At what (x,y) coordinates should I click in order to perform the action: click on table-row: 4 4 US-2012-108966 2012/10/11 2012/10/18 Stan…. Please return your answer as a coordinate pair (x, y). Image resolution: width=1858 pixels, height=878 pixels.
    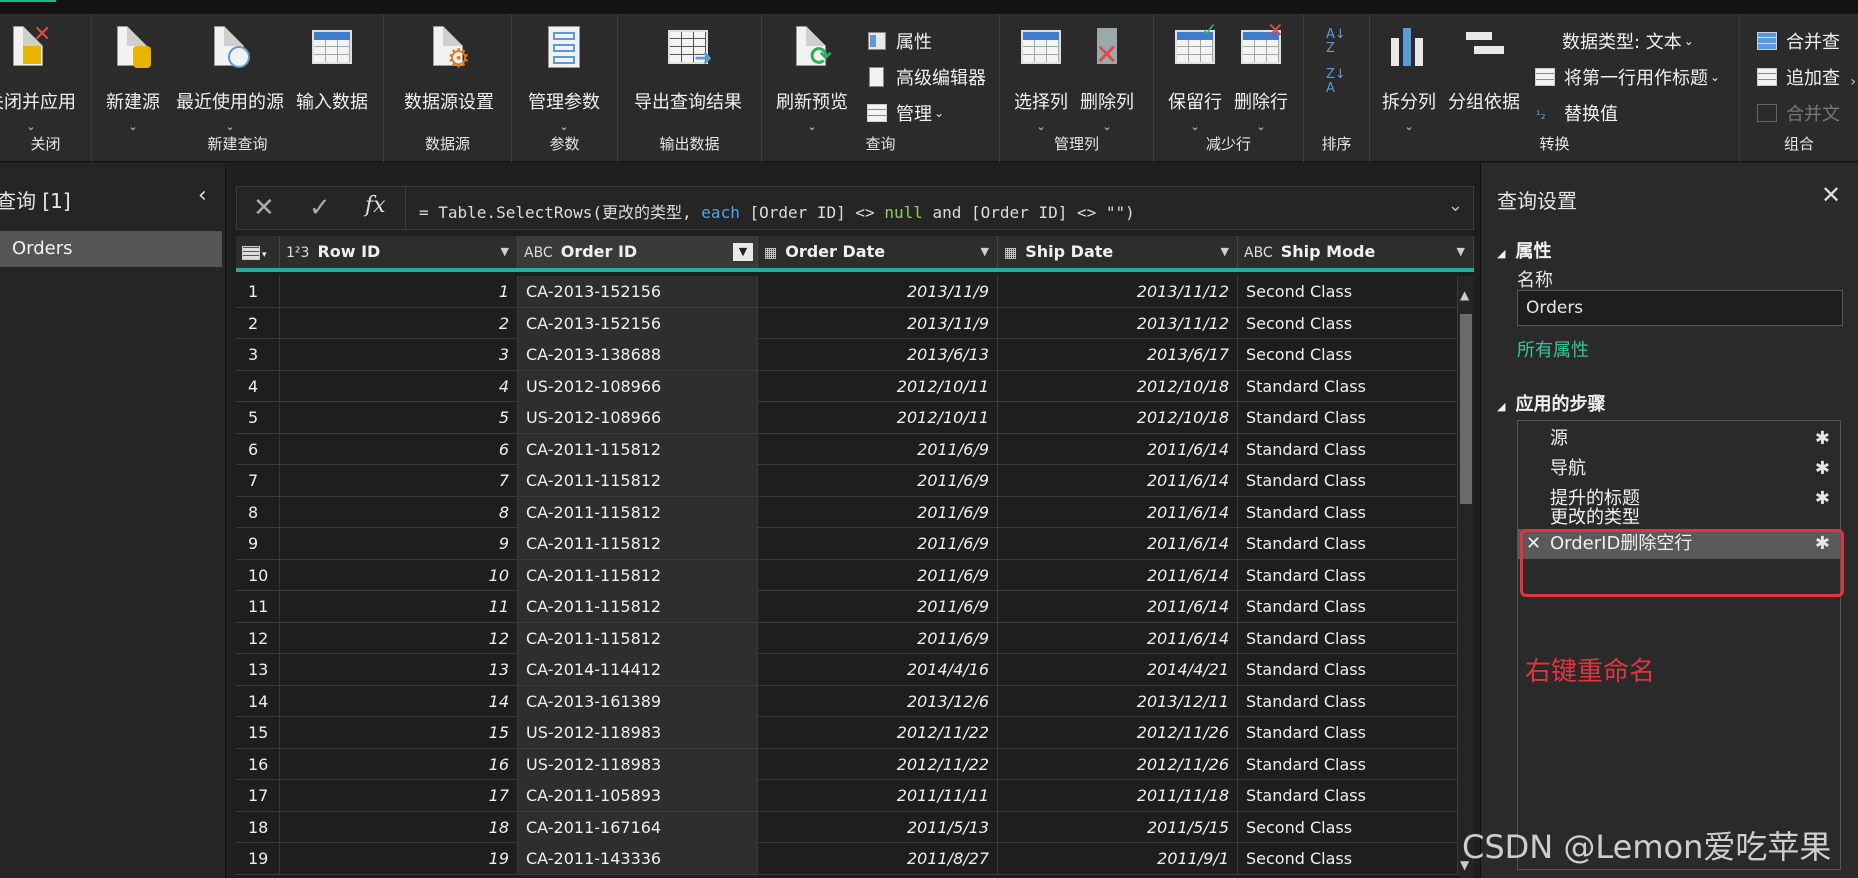
    Looking at the image, I should click on (855, 386).